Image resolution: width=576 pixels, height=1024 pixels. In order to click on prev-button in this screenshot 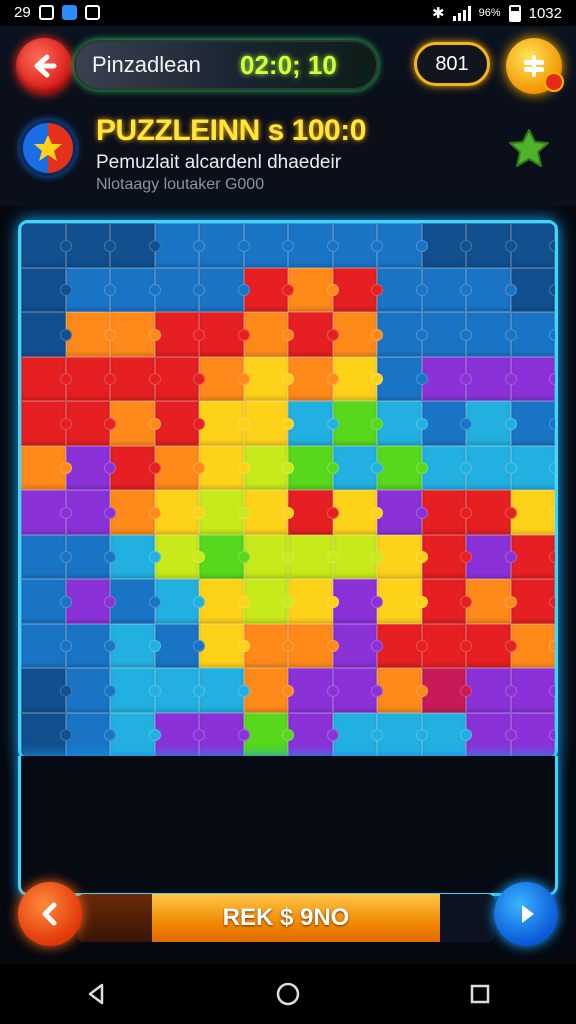, I will do `click(50, 914)`.